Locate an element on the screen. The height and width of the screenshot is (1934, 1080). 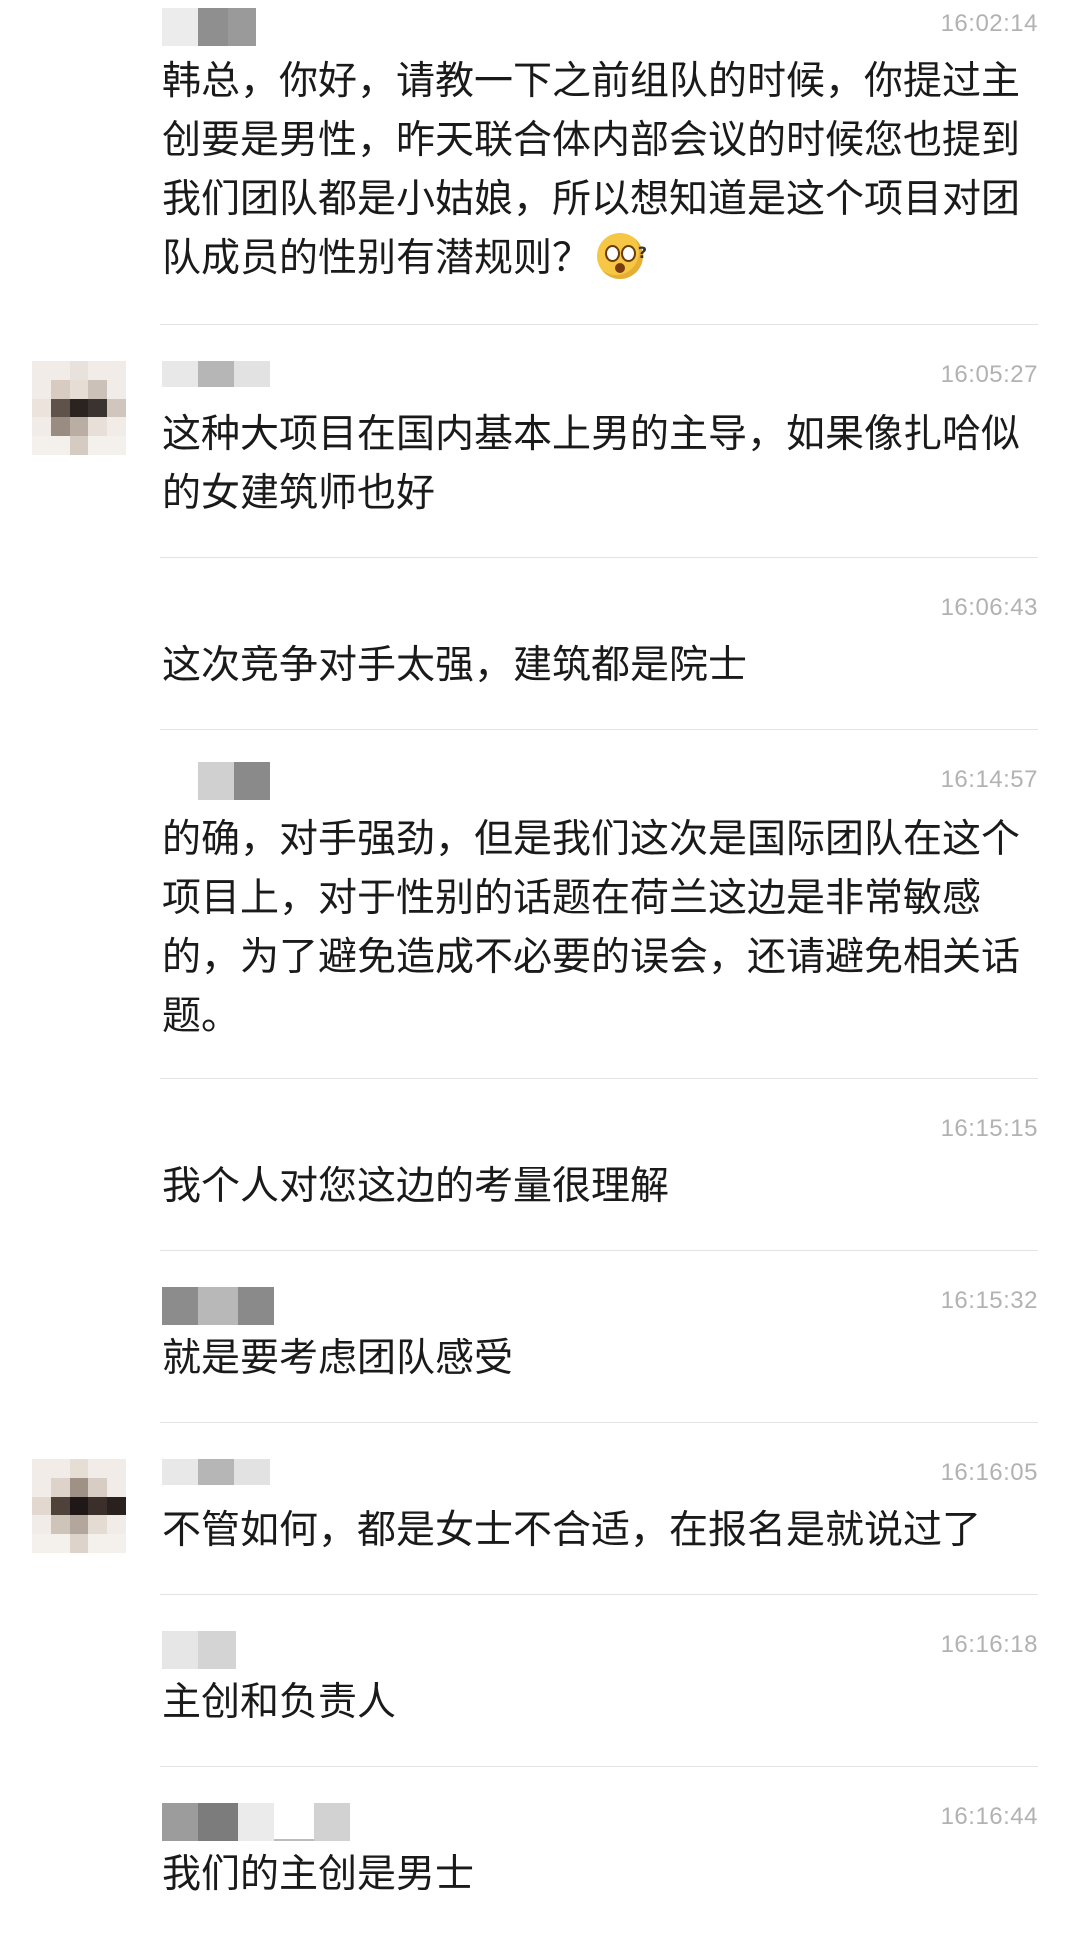
message-text: 这次竞争对手太强，建筑都是院士 is located at coordinates (455, 665).